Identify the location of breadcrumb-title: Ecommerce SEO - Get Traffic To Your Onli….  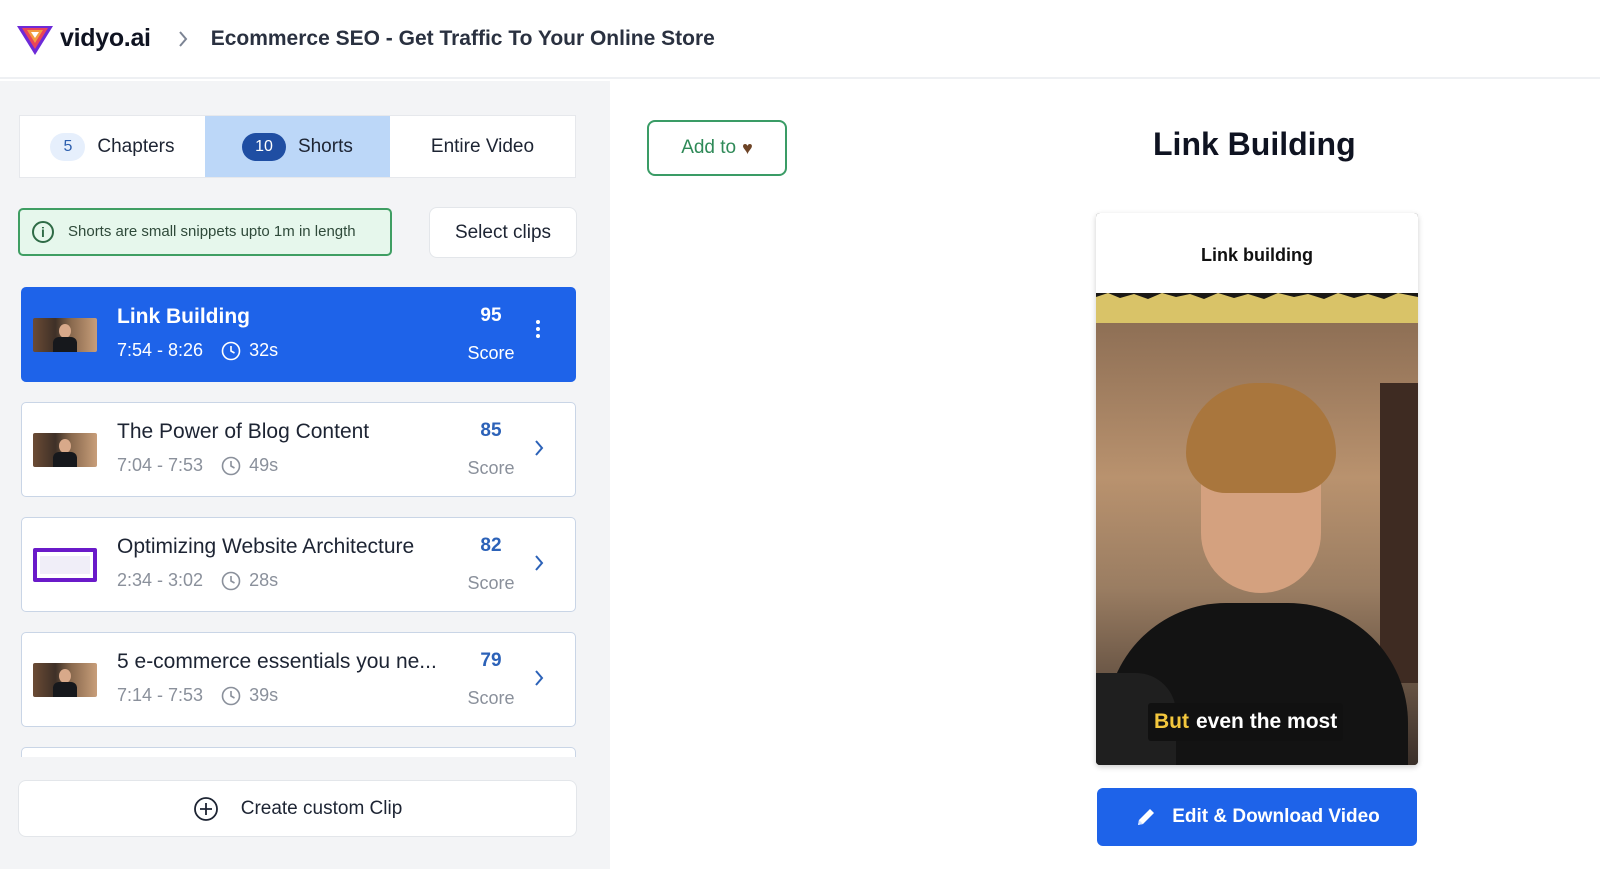
(463, 39).